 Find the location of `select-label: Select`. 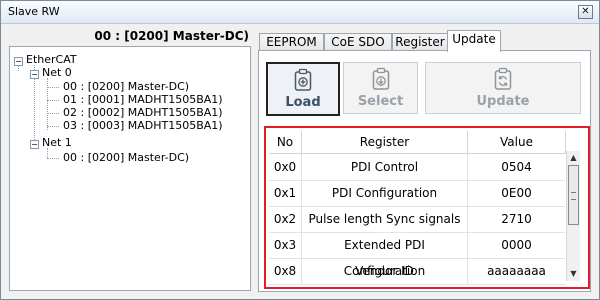

select-label: Select is located at coordinates (380, 101).